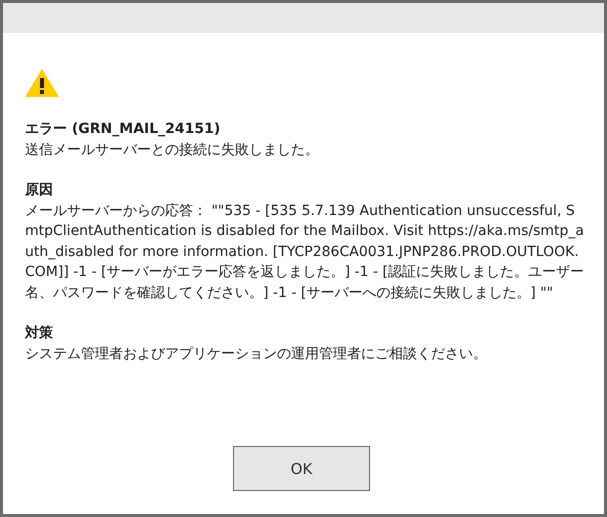  I want to click on section-heading: 対策, so click(39, 333).